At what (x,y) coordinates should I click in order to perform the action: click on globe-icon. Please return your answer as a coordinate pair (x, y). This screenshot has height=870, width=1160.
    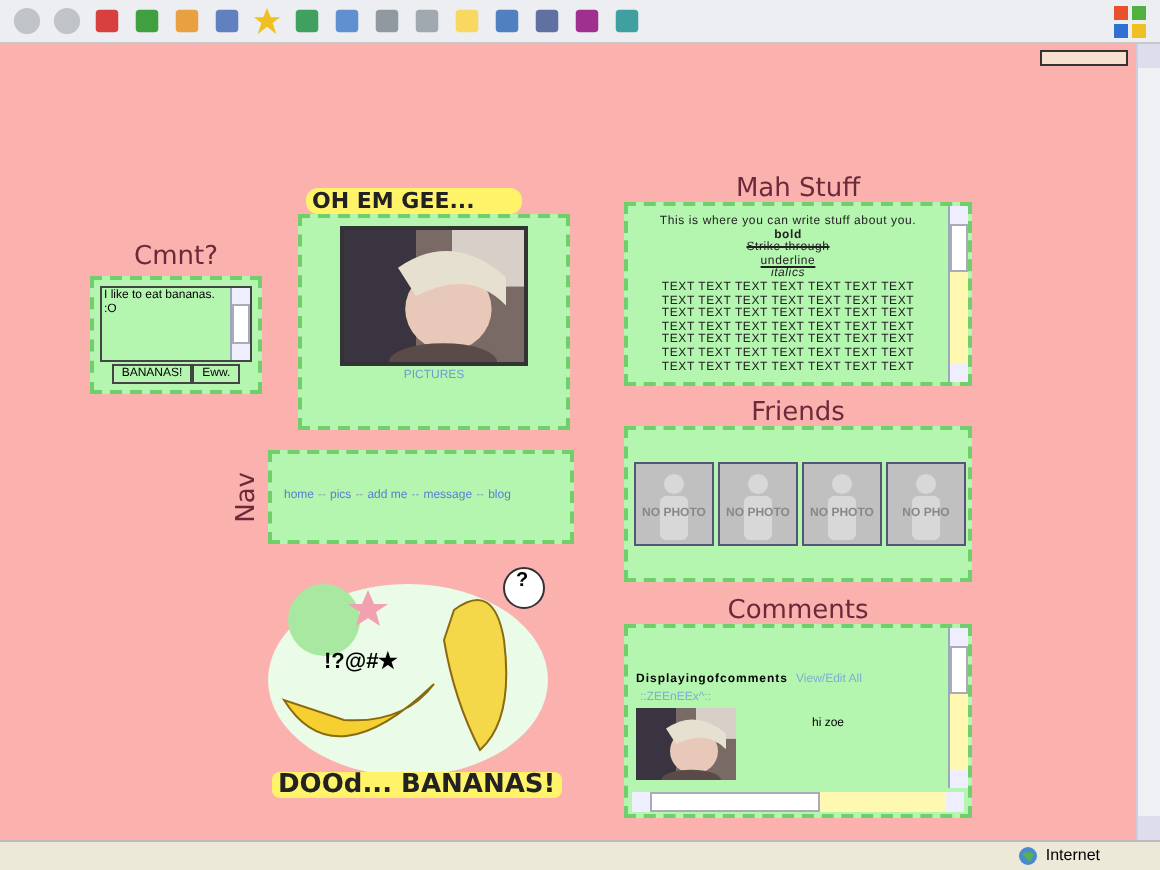
    Looking at the image, I should click on (1027, 856).